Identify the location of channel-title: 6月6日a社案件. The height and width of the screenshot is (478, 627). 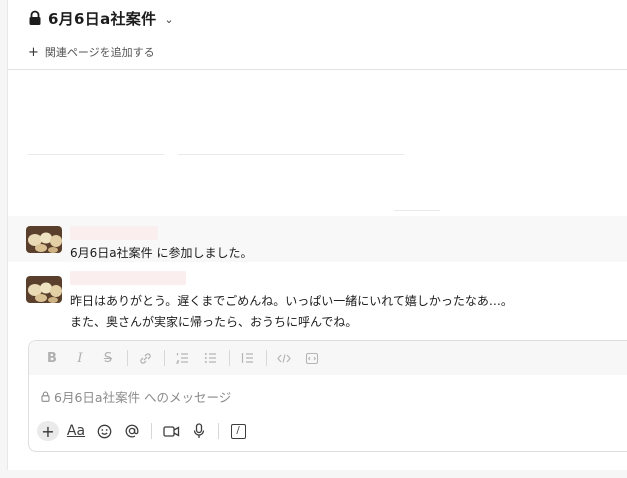
(102, 18).